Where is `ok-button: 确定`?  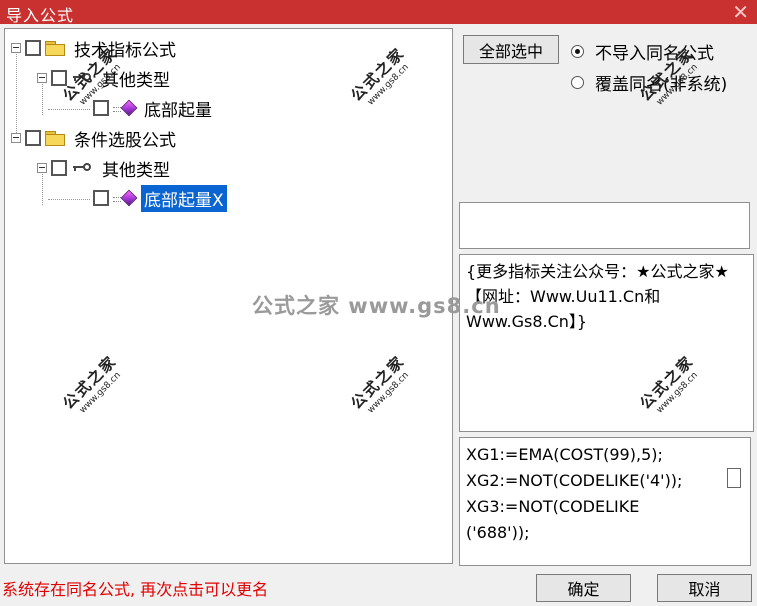
ok-button: 确定 is located at coordinates (583, 588).